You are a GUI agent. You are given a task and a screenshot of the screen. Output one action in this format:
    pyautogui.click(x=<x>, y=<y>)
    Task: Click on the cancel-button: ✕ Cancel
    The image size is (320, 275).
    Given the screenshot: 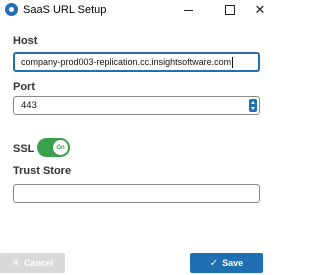 What is the action you would take?
    pyautogui.click(x=32, y=263)
    